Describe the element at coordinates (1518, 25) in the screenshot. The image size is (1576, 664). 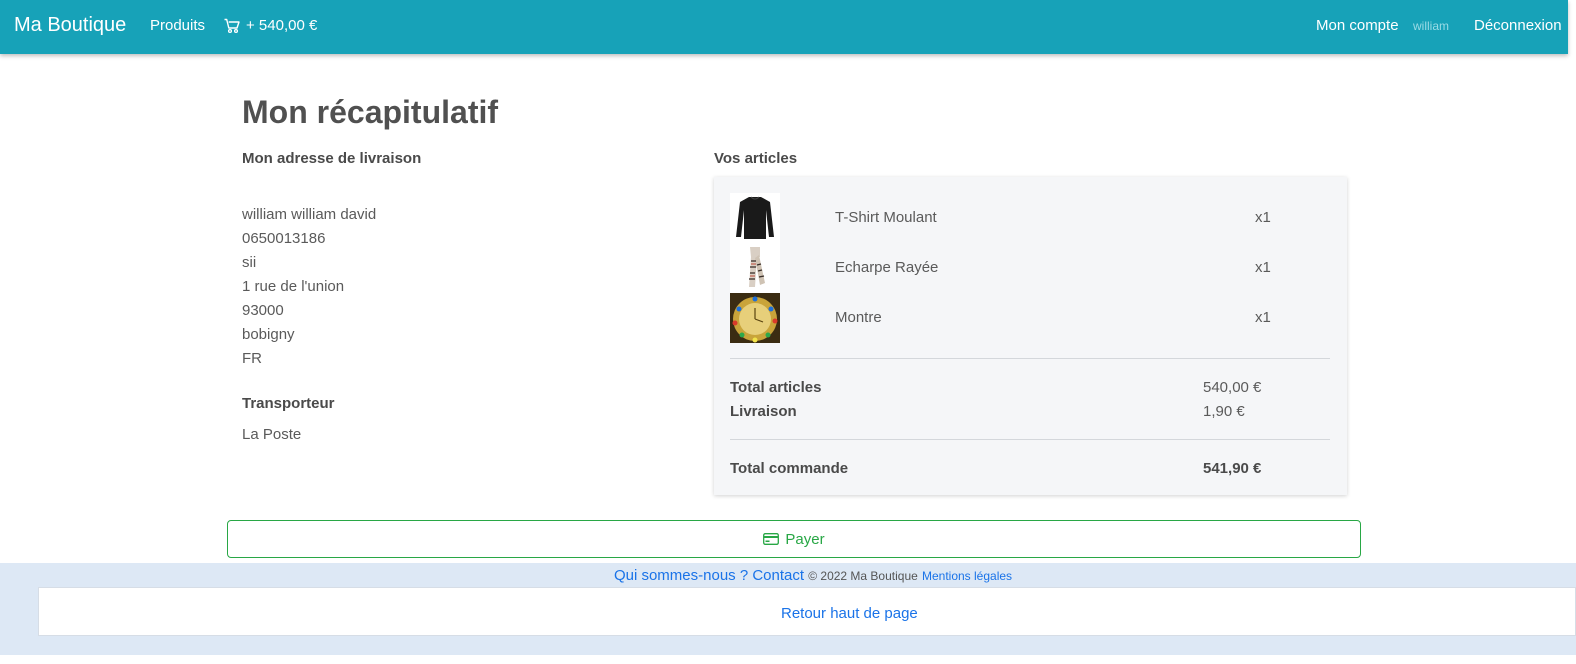
I see `nav-logout-link: Déconnexion` at that location.